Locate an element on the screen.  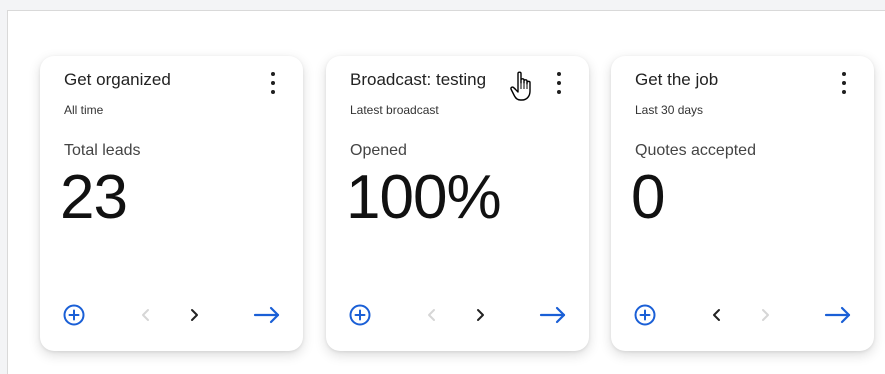
card-subtitle: Last 30 days is located at coordinates (669, 110).